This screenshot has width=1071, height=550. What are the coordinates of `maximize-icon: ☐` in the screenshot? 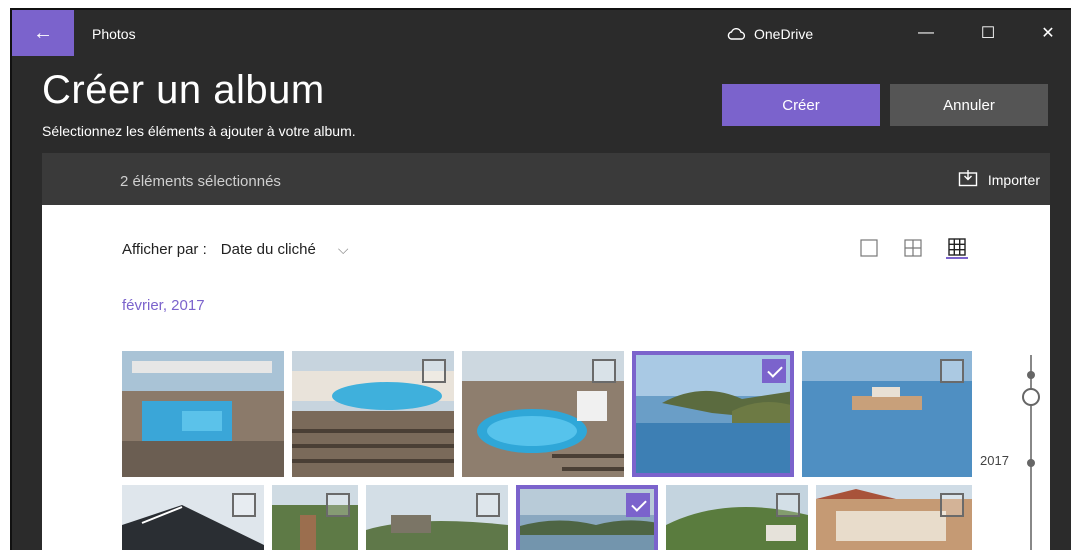 It's located at (988, 33).